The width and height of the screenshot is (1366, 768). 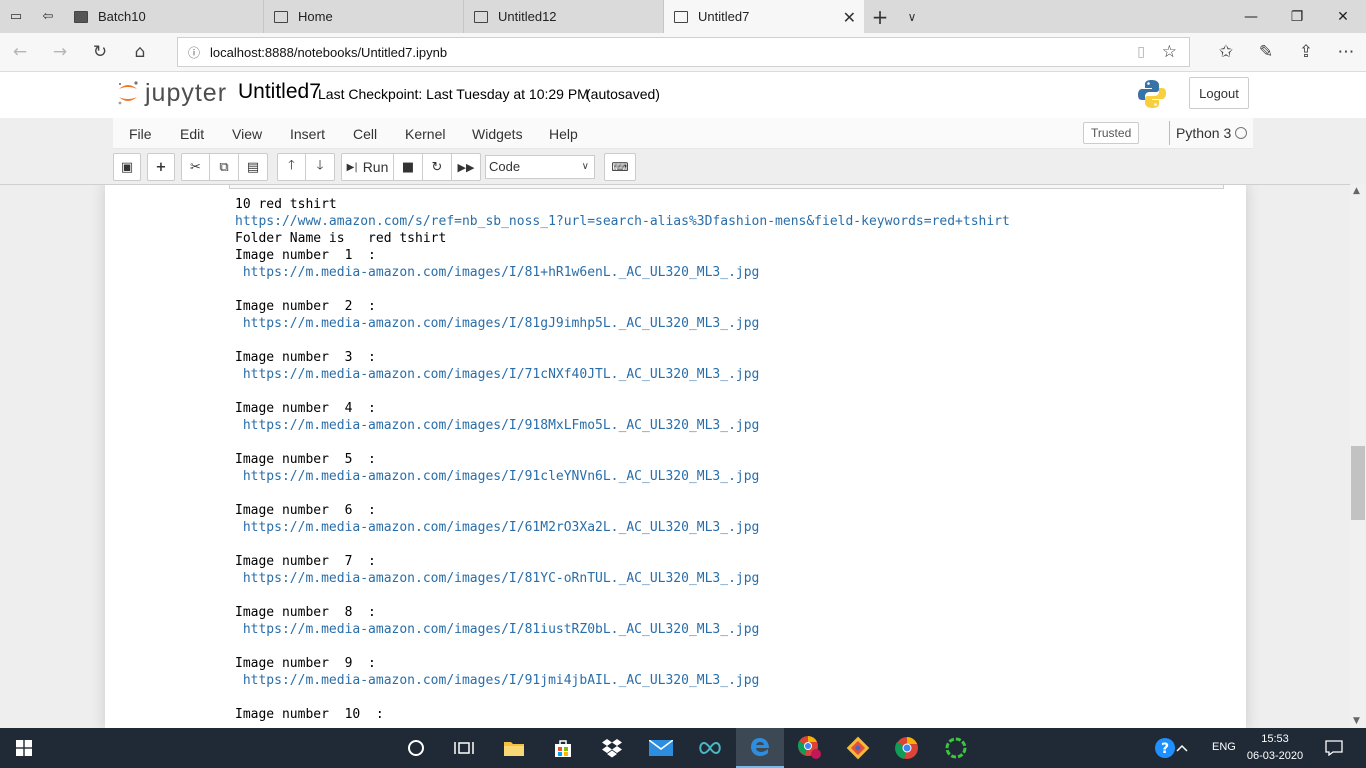 I want to click on run-button: ▶| Run, so click(x=367, y=167).